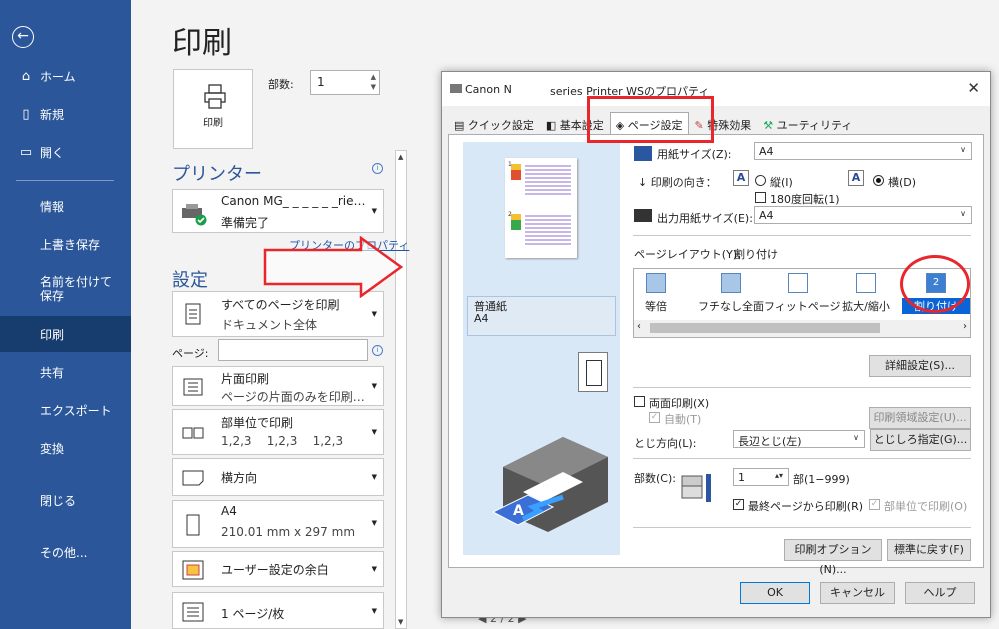 Image resolution: width=999 pixels, height=629 pixels. Describe the element at coordinates (929, 550) in the screenshot. I see `defaults-button: 標準に戻す(F)` at that location.